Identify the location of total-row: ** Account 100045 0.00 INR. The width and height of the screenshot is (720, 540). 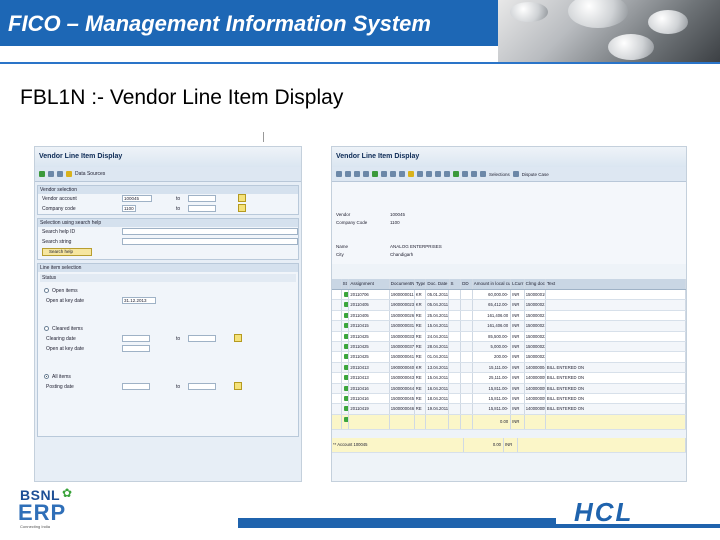
(509, 445).